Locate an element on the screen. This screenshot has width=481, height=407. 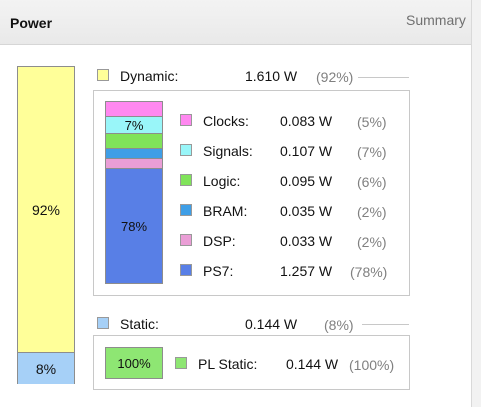
component-value: 0.095 W is located at coordinates (306, 181).